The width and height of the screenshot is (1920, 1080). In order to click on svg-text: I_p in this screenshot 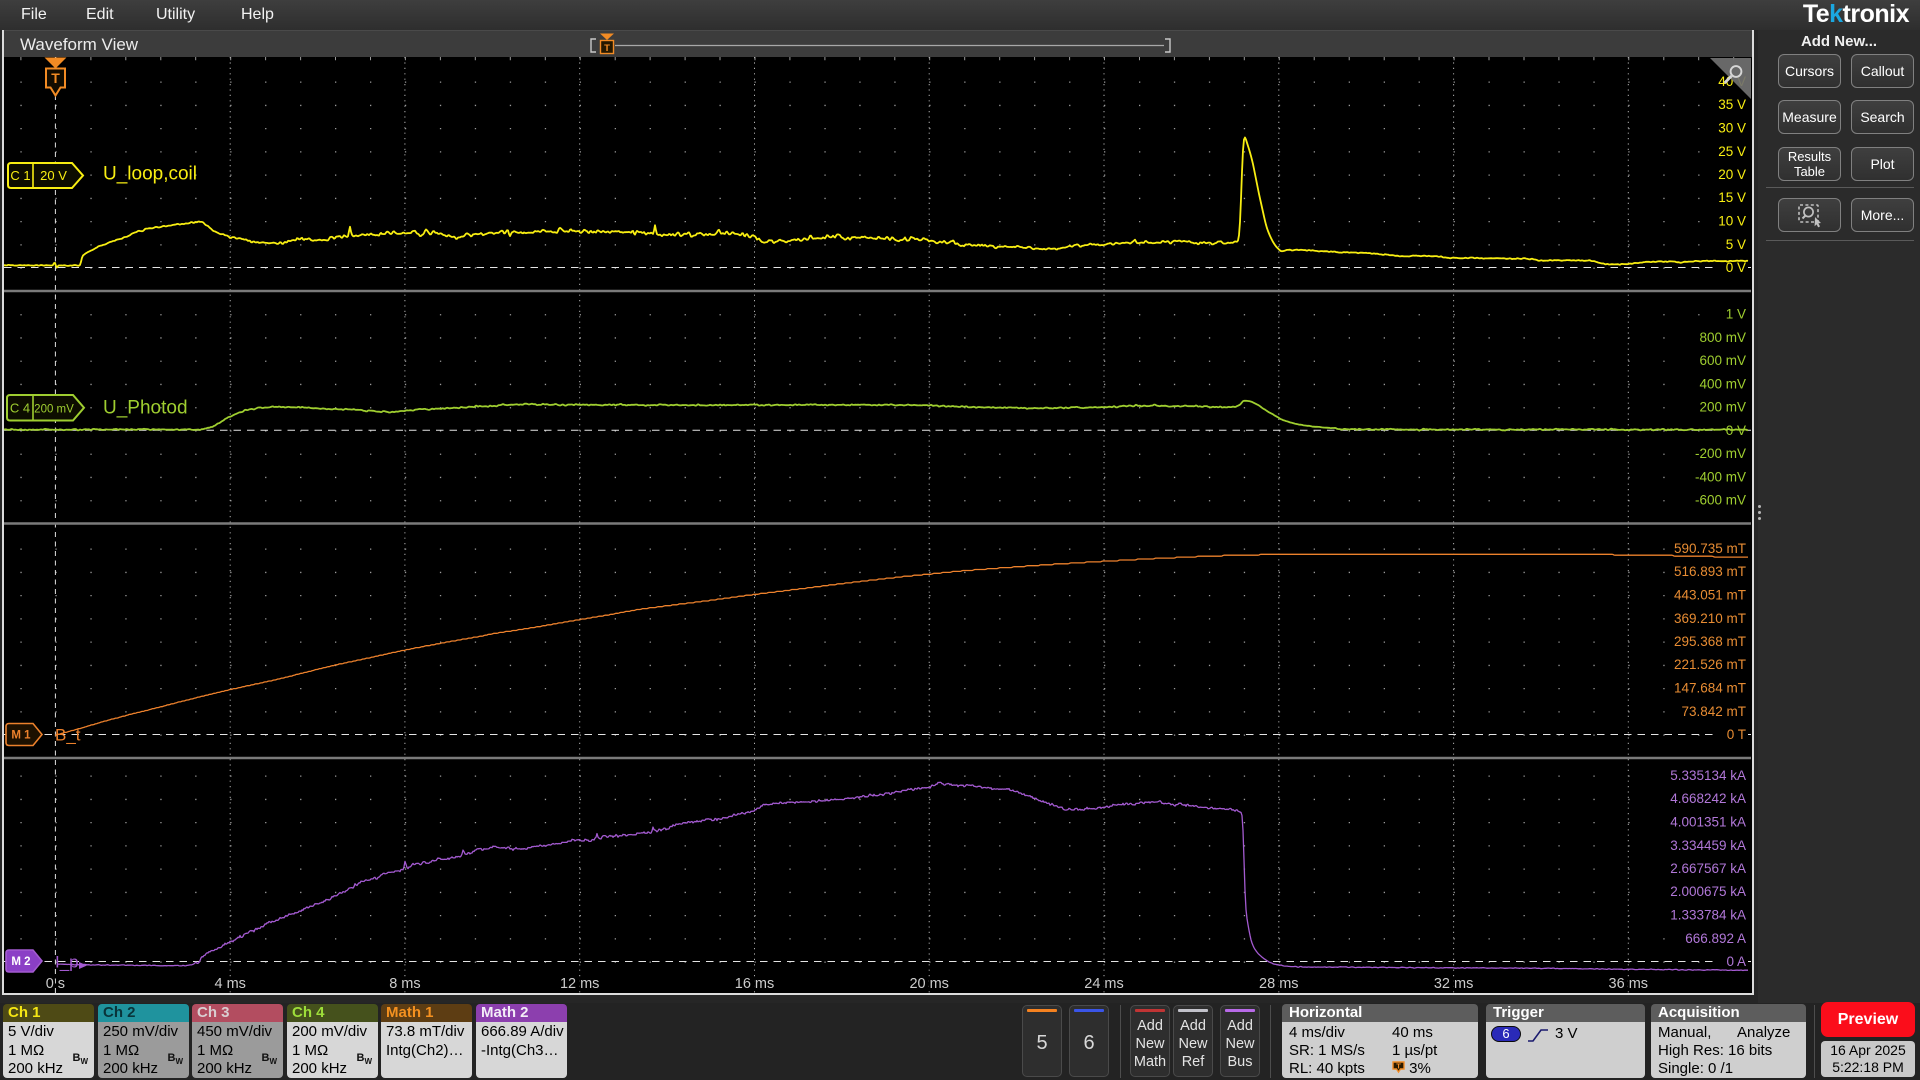, I will do `click(67, 962)`.